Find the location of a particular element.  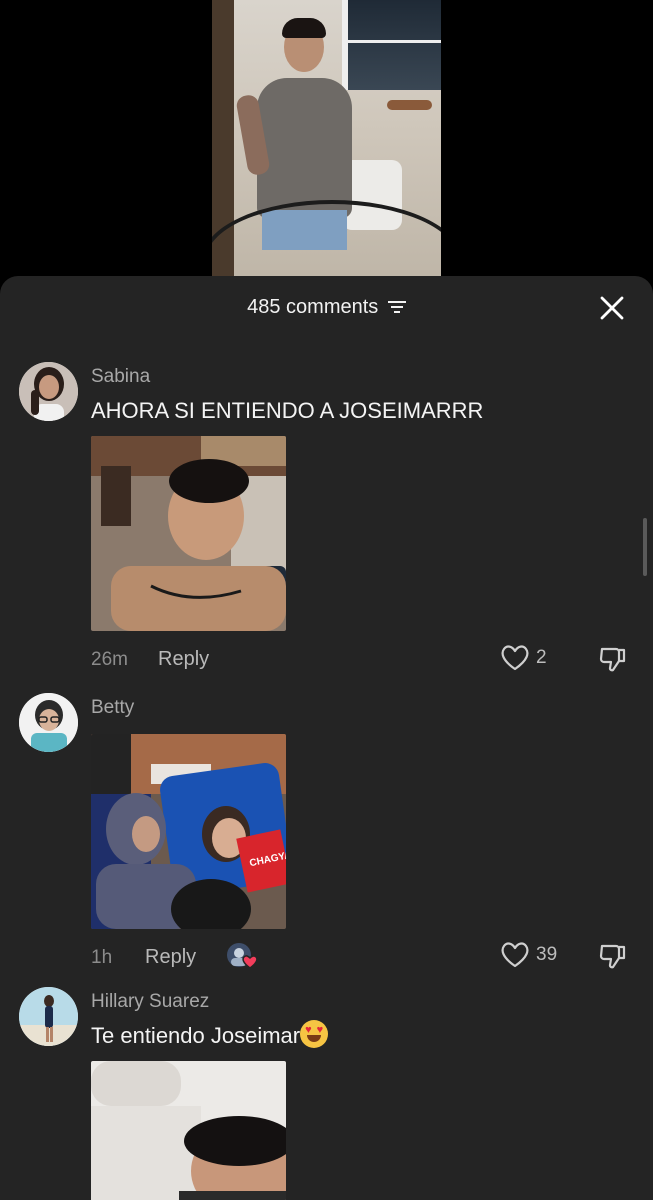

like-button: 39 is located at coordinates (528, 955).